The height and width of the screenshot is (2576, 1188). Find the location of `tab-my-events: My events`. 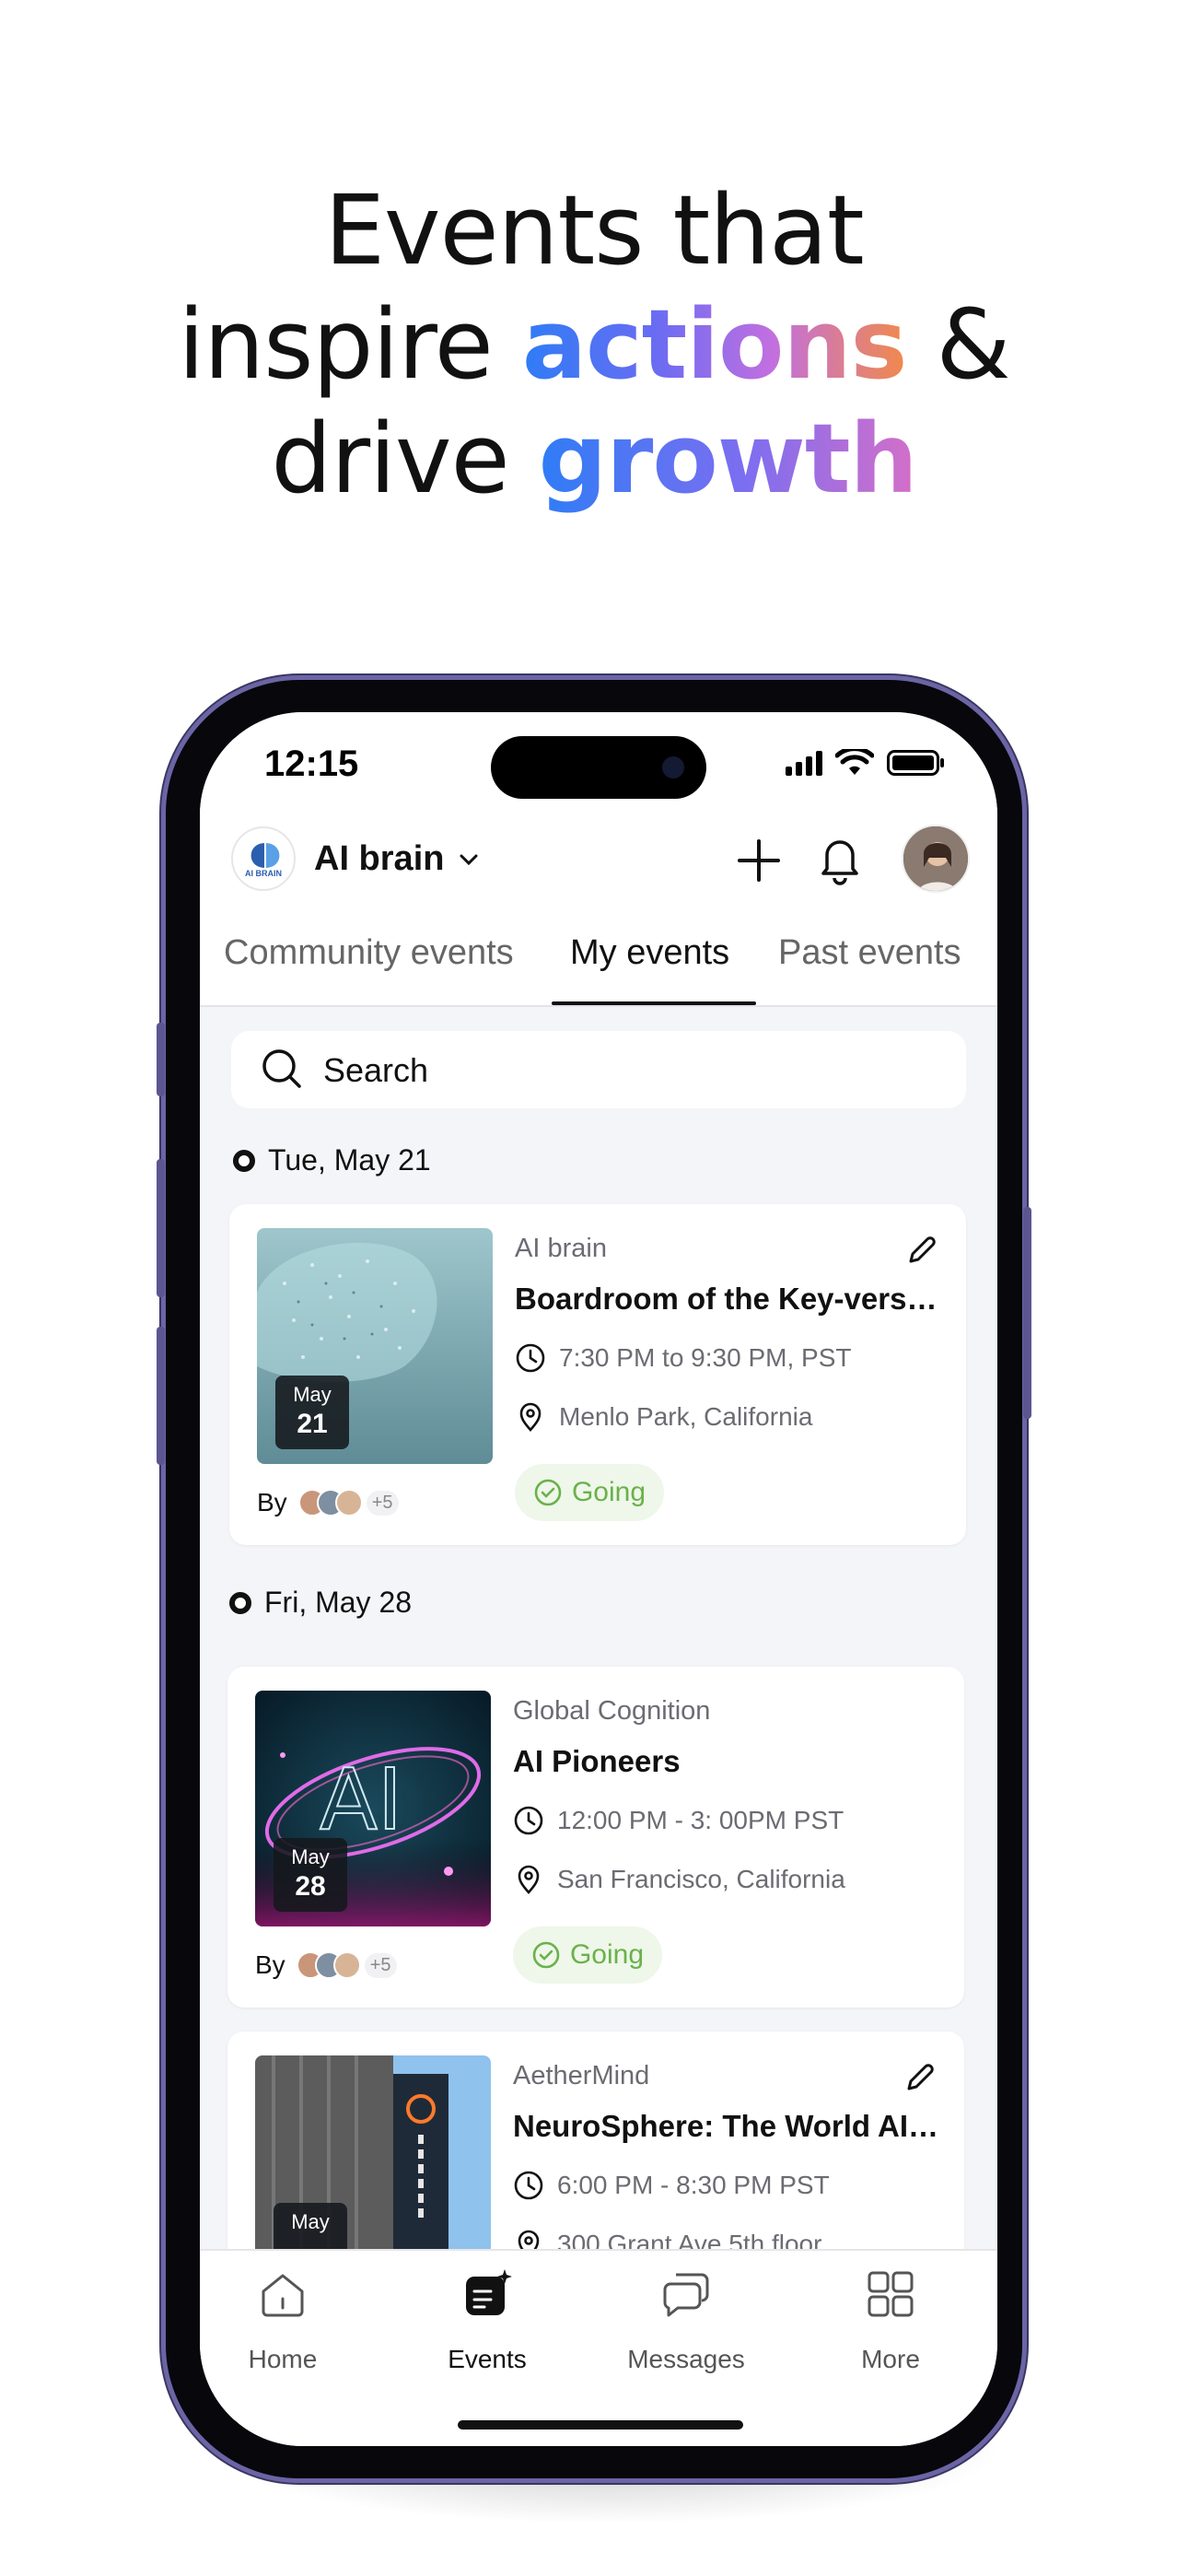

tab-my-events: My events is located at coordinates (649, 953).